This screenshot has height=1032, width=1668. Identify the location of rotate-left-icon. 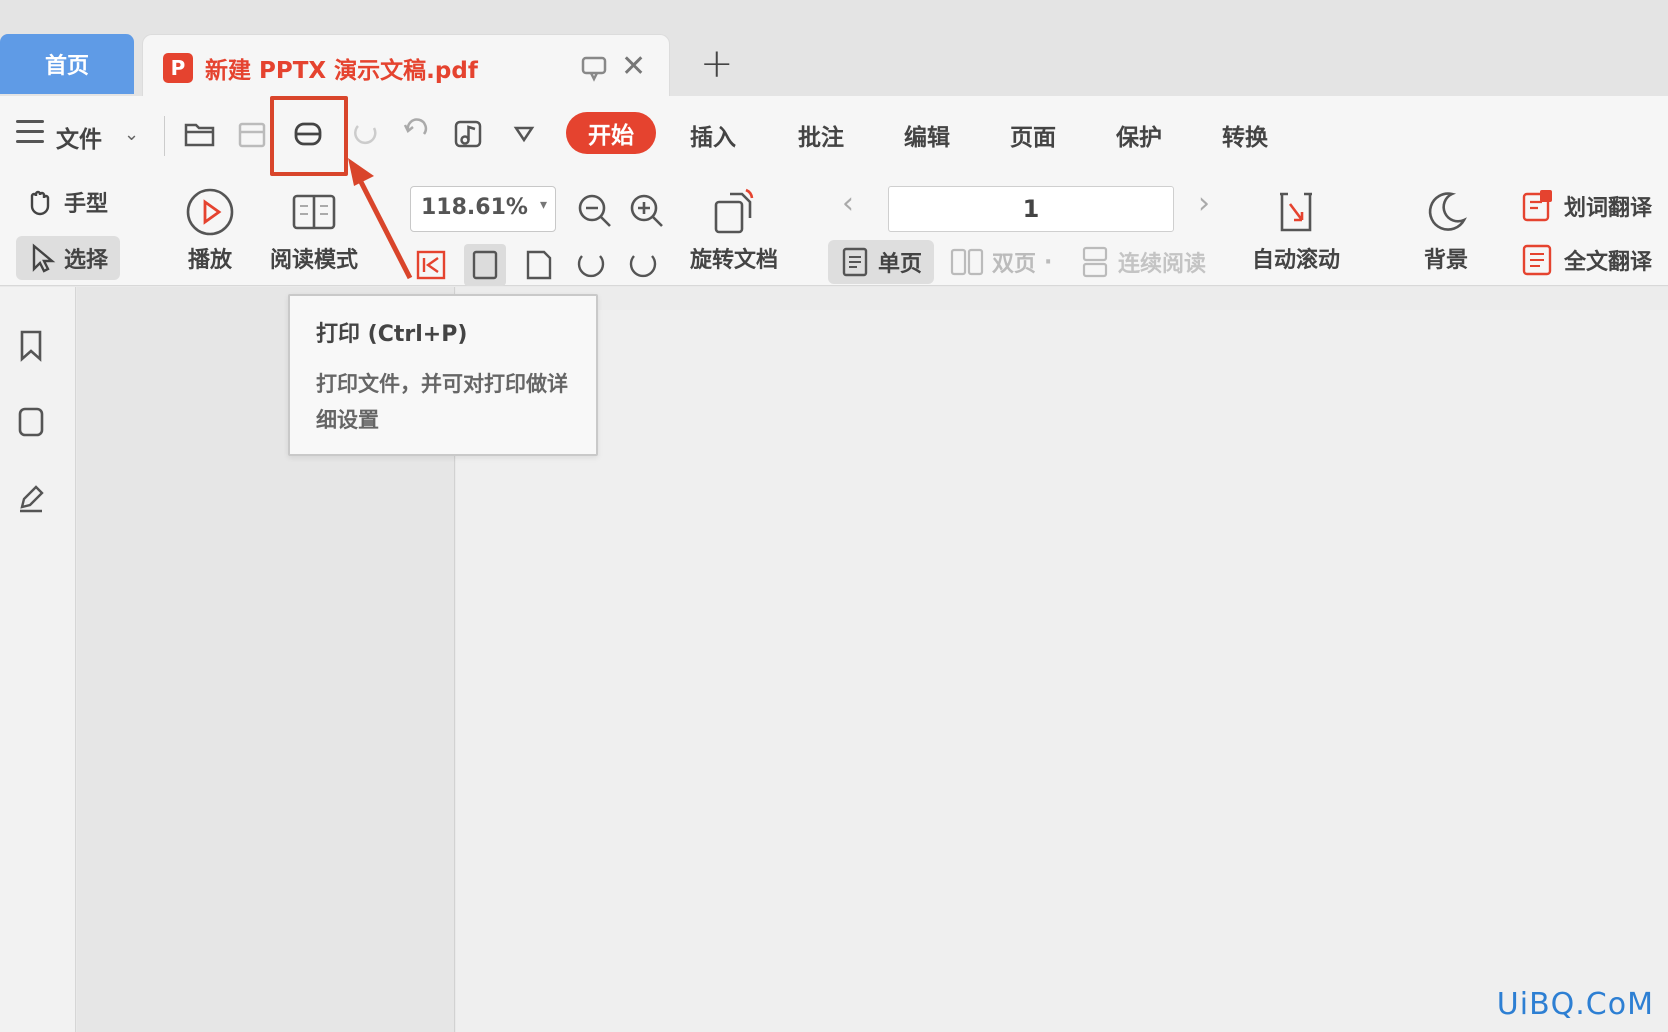
(591, 265).